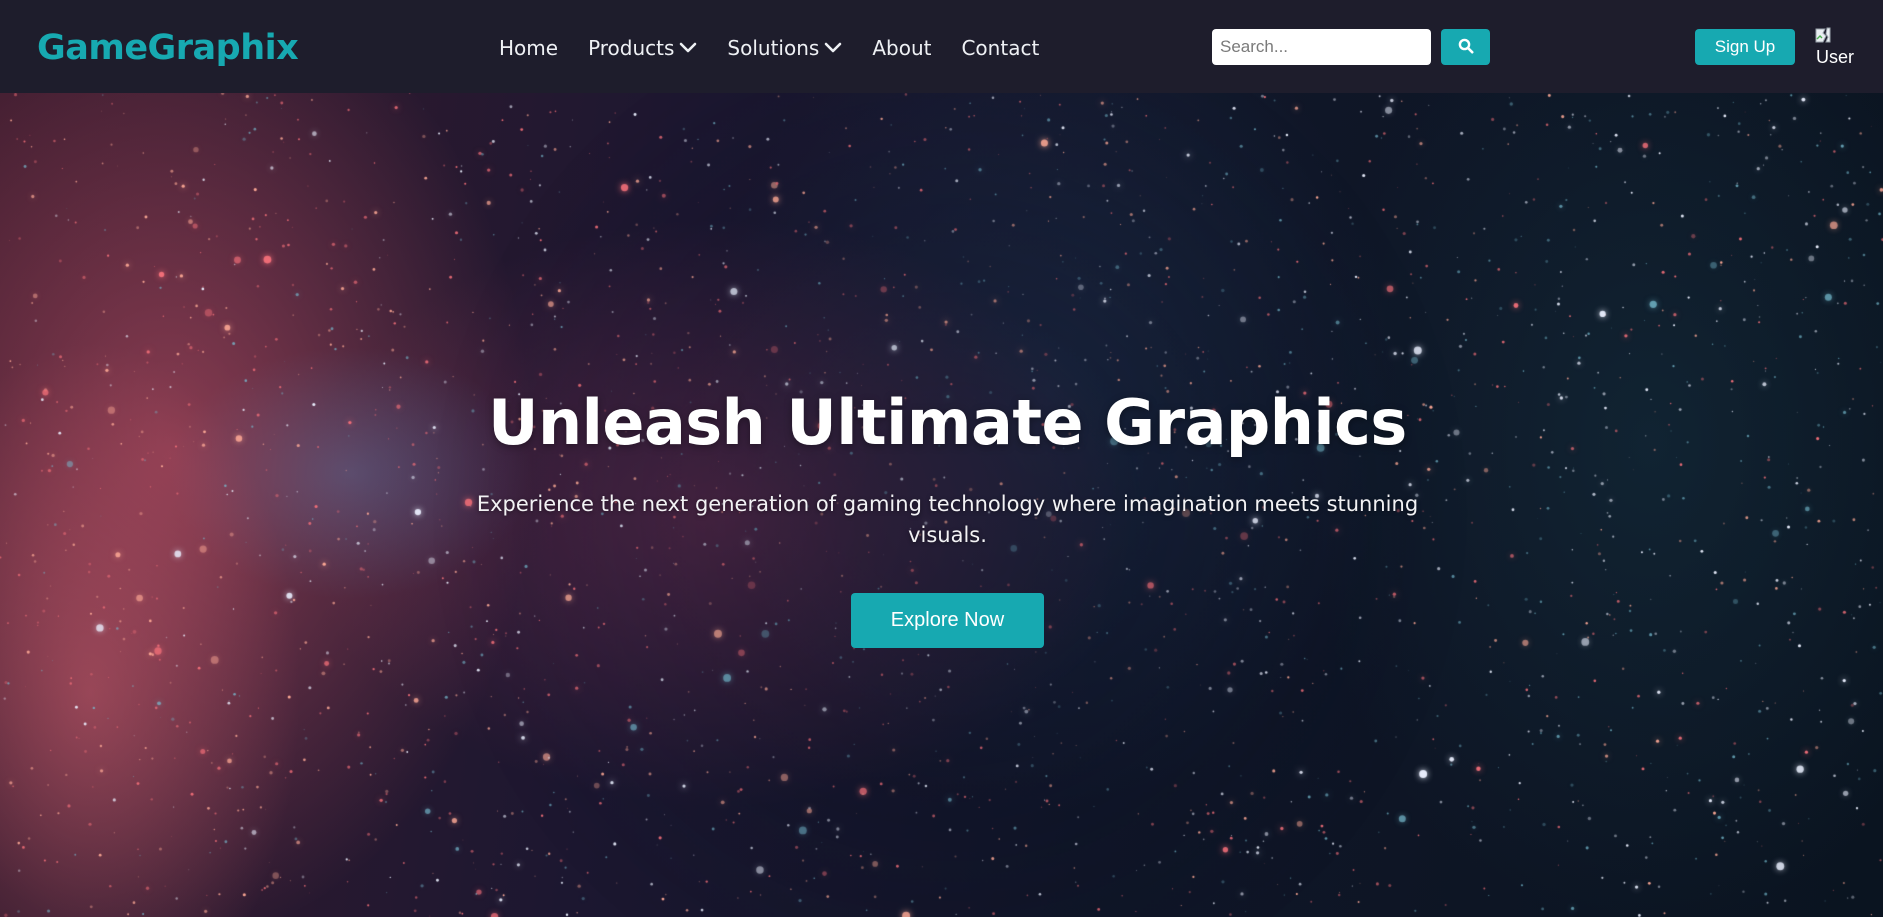  What do you see at coordinates (1745, 47) in the screenshot?
I see `signup-button: Sign Up` at bounding box center [1745, 47].